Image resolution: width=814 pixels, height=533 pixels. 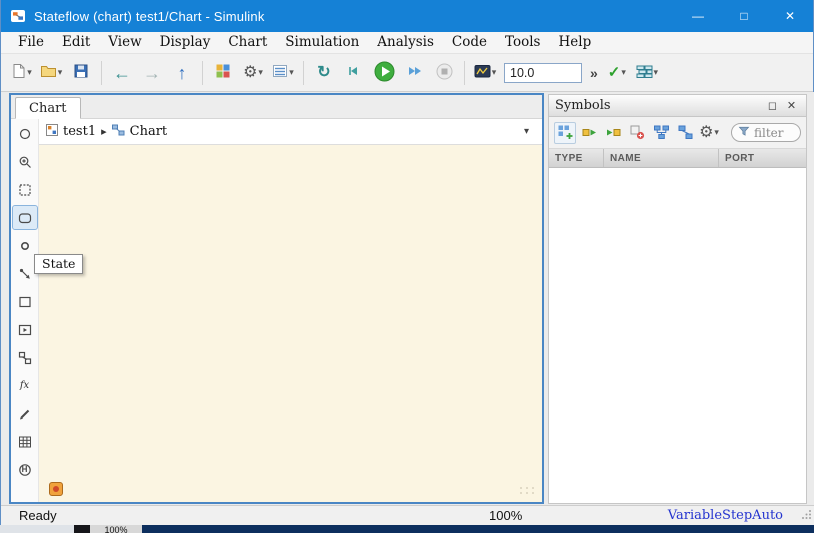 I want to click on up-arrow-icon: ↑, so click(x=182, y=72).